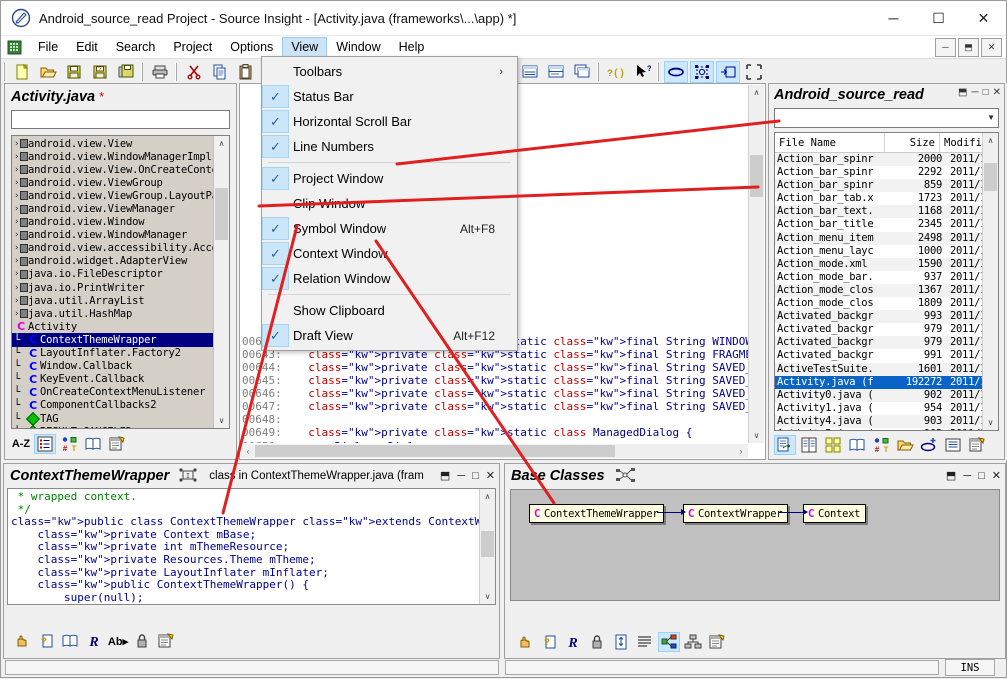 Image resolution: width=1007 pixels, height=679 pixels. Describe the element at coordinates (886, 303) in the screenshot. I see `file-list-row: Action_mode_clos 1809 2011/11.` at that location.